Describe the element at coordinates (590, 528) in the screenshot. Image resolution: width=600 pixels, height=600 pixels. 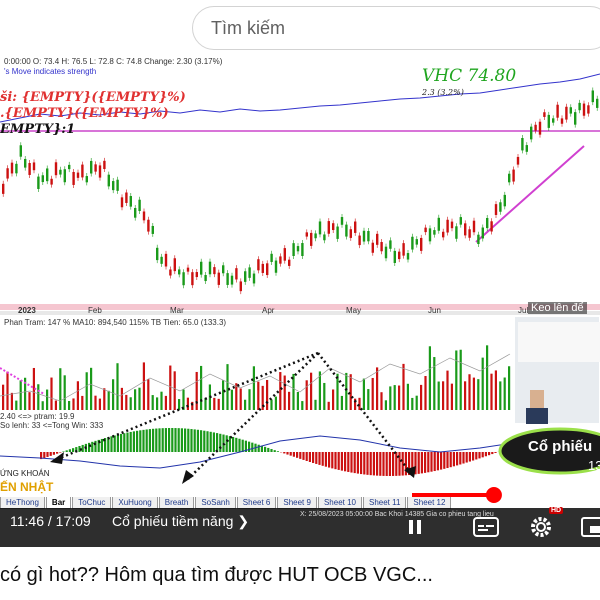
I see `miniplayer-button` at that location.